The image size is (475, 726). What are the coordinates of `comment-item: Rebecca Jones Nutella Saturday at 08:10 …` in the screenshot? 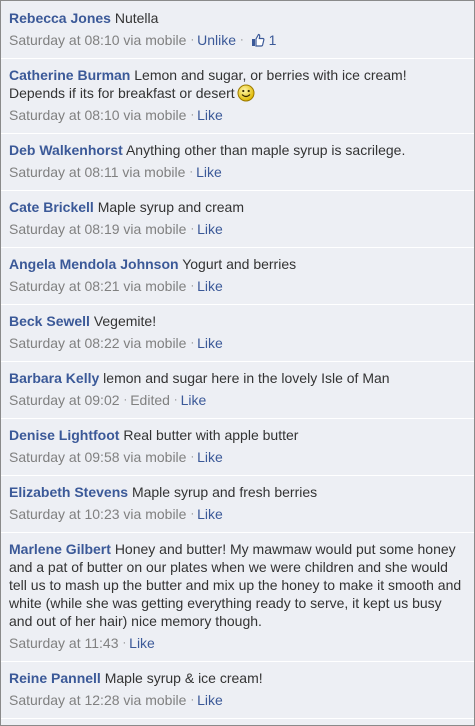 It's located at (237, 30).